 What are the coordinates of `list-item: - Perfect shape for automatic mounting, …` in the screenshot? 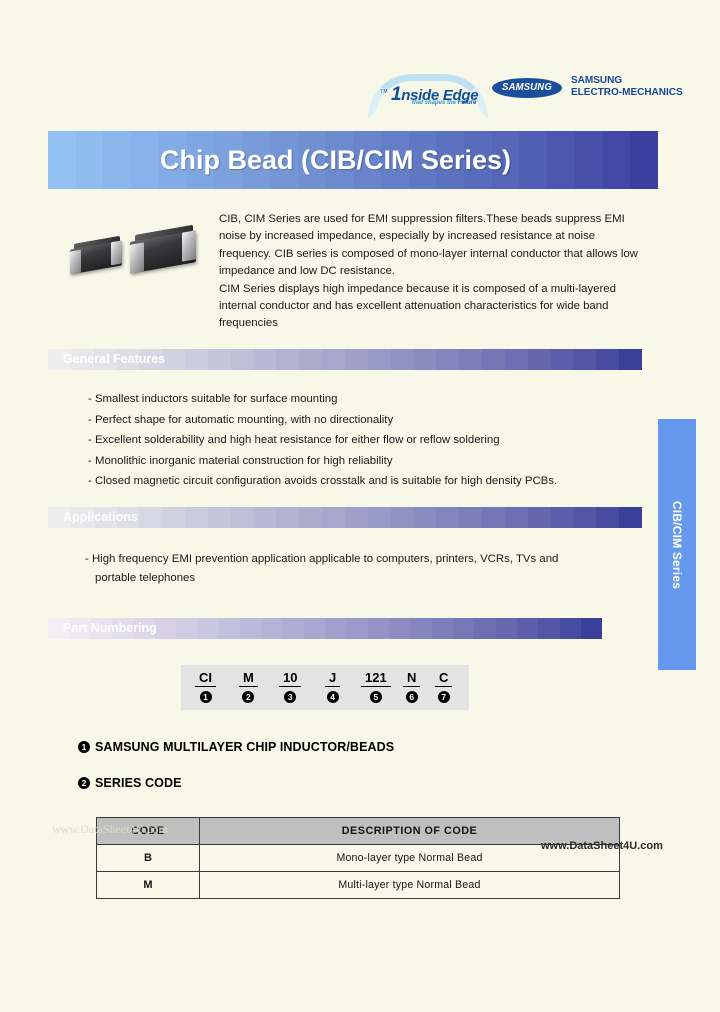 It's located at (241, 419).